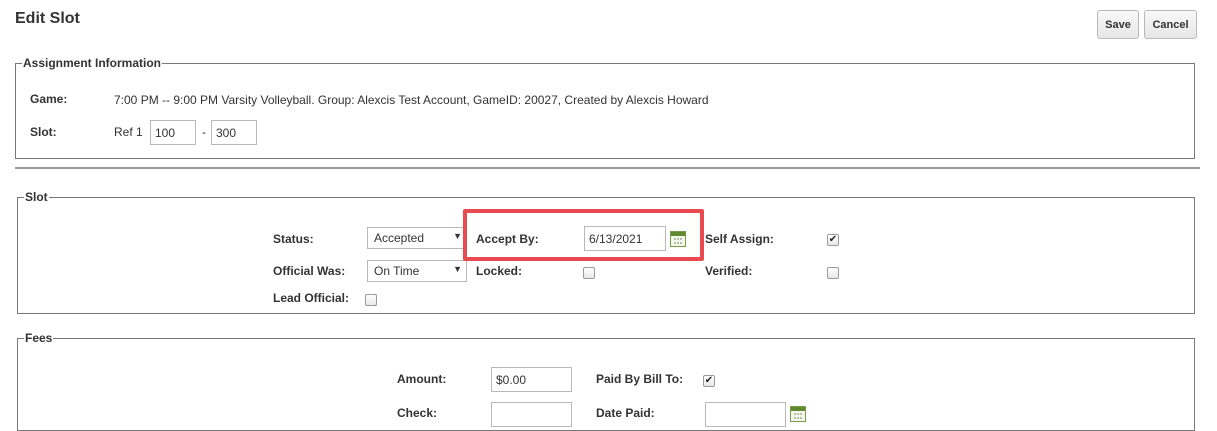 The height and width of the screenshot is (431, 1217). What do you see at coordinates (422, 379) in the screenshot?
I see `amount-label: Amount:` at bounding box center [422, 379].